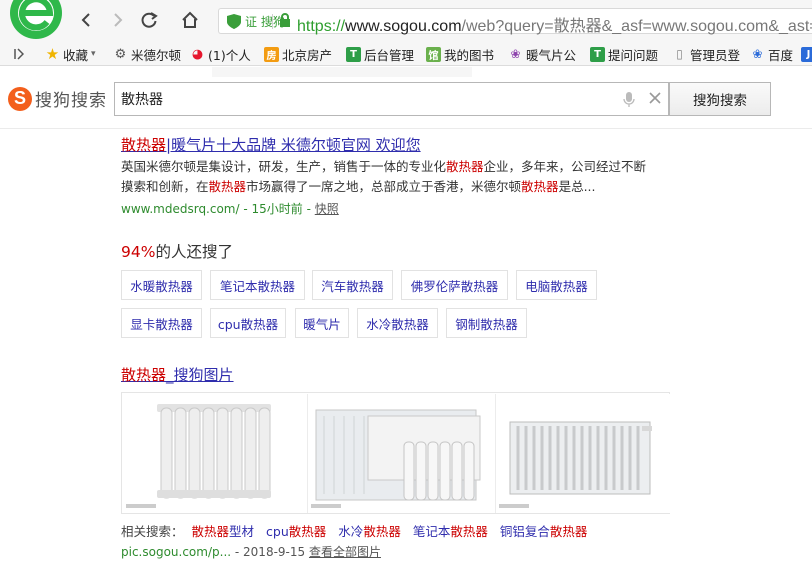 Image resolution: width=812 pixels, height=573 pixels. I want to click on snippet-text: 企业，多年来，公司经过不断, so click(565, 166).